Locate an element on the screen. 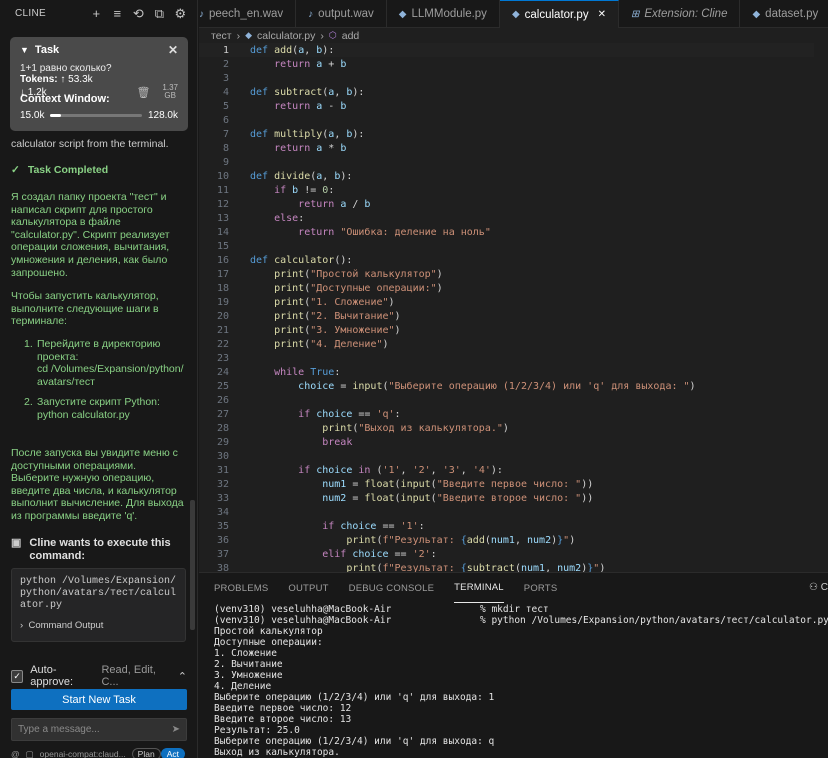 This screenshot has height=758, width=828. auto-approve: ✓ Auto-approve: Read, Edit, C... ⌃ is located at coordinates (99, 676).